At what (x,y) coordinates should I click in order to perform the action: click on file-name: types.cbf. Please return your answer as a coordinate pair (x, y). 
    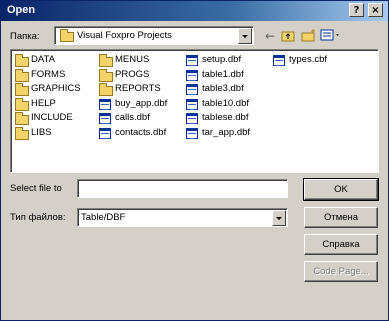
    Looking at the image, I should click on (308, 59).